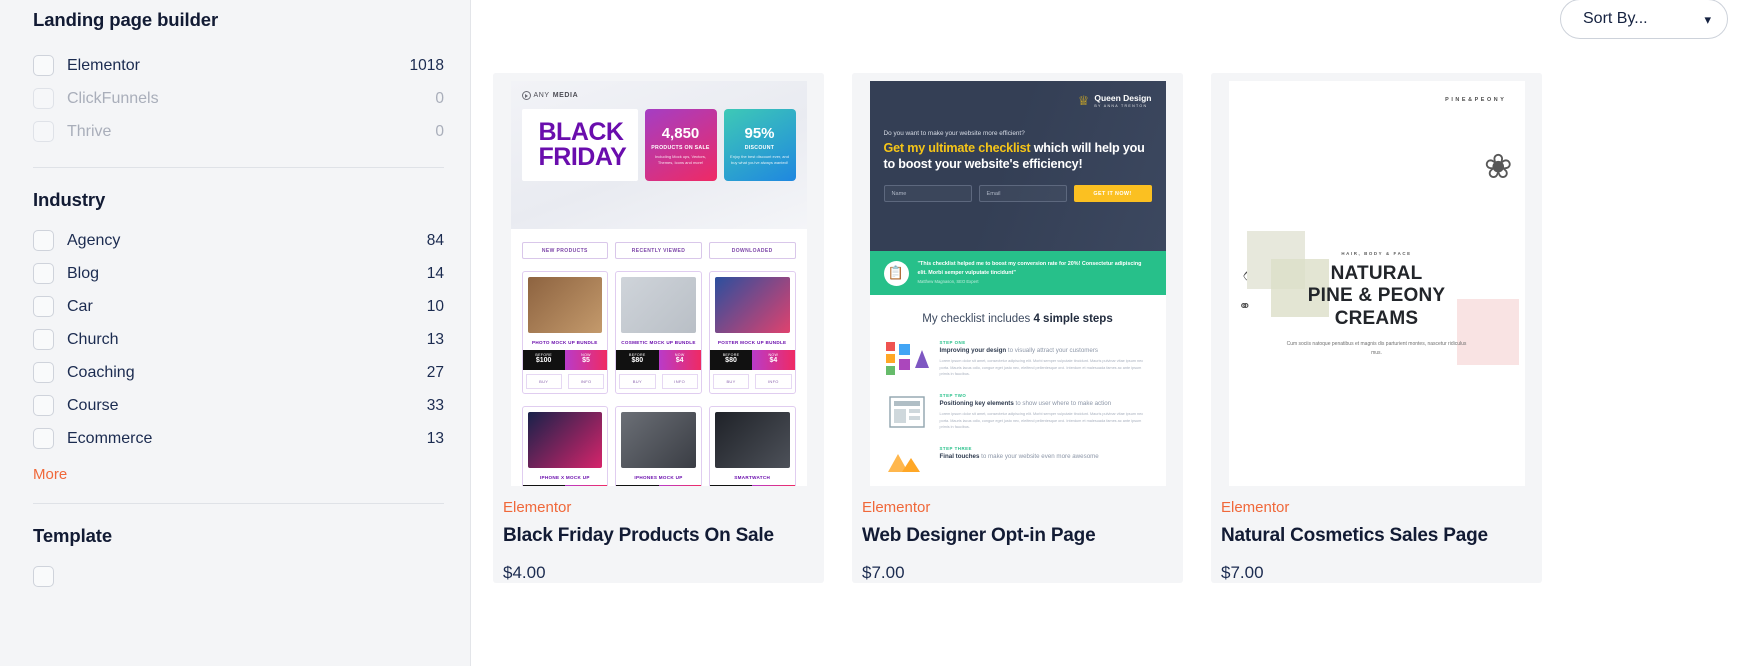 This screenshot has width=1750, height=666. Describe the element at coordinates (564, 477) in the screenshot. I see `product-name: IPHONE X MOCK UP` at that location.